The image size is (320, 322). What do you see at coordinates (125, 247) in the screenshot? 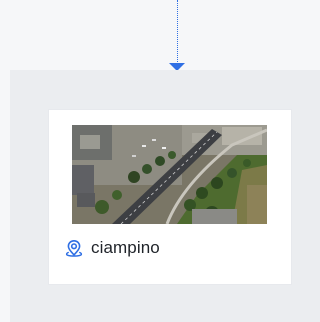
I see `location-name: ciampino` at bounding box center [125, 247].